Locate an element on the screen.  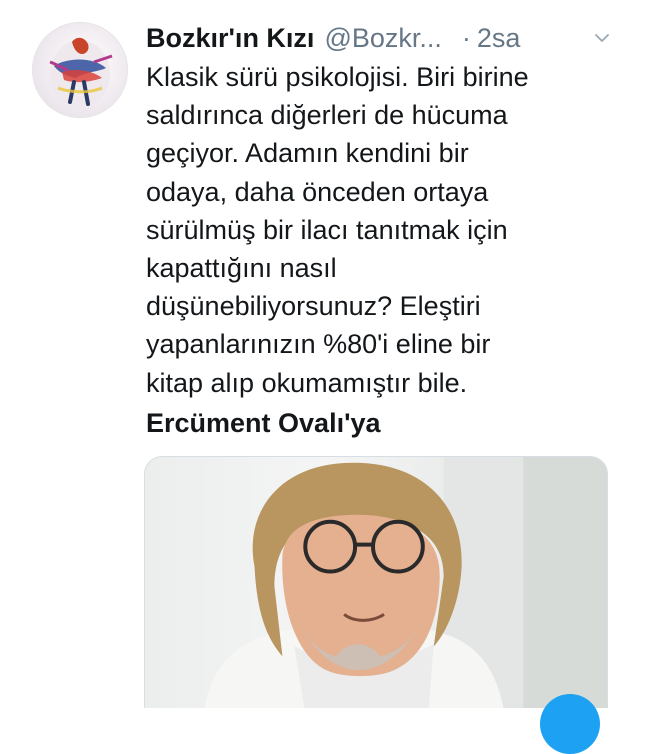
tweet-text-line: yapanlarınızın %80'i eline bir is located at coordinates (318, 344).